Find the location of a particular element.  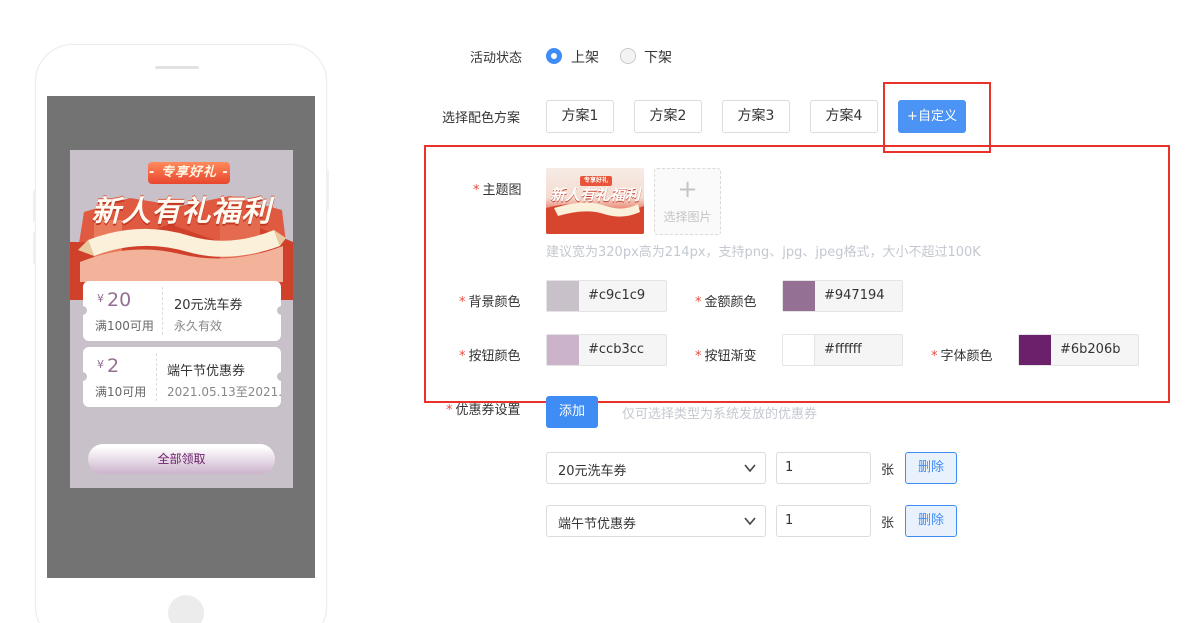

add-coupon-button: 添加 is located at coordinates (572, 412).